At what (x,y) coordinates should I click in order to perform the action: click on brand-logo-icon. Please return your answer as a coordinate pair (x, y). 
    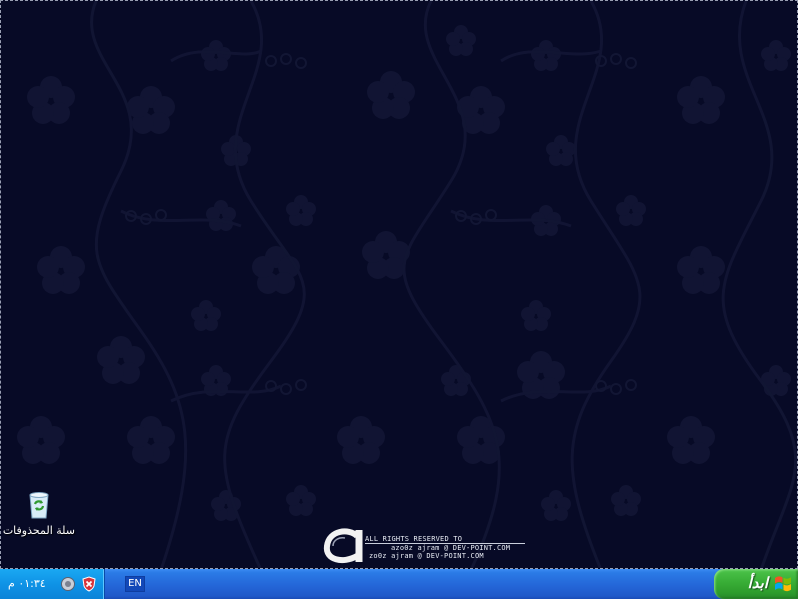
    Looking at the image, I should click on (343, 546).